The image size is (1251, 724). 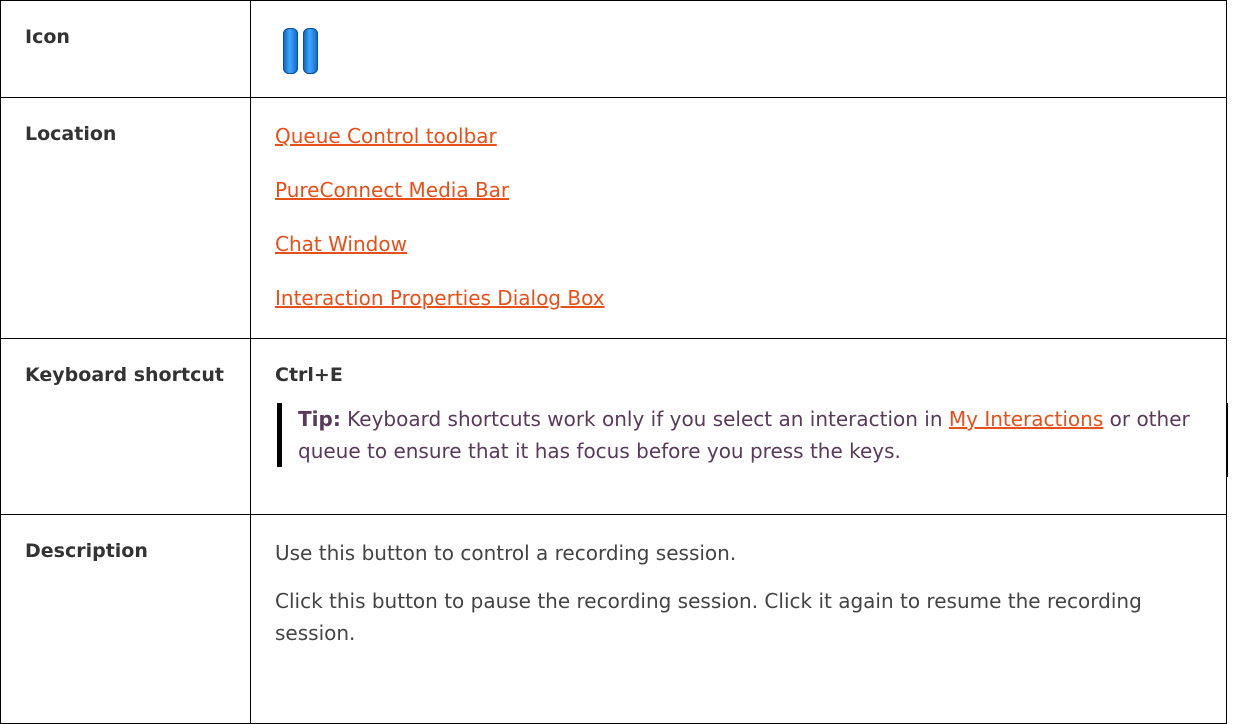 I want to click on tip-label: Tip:, so click(x=319, y=419).